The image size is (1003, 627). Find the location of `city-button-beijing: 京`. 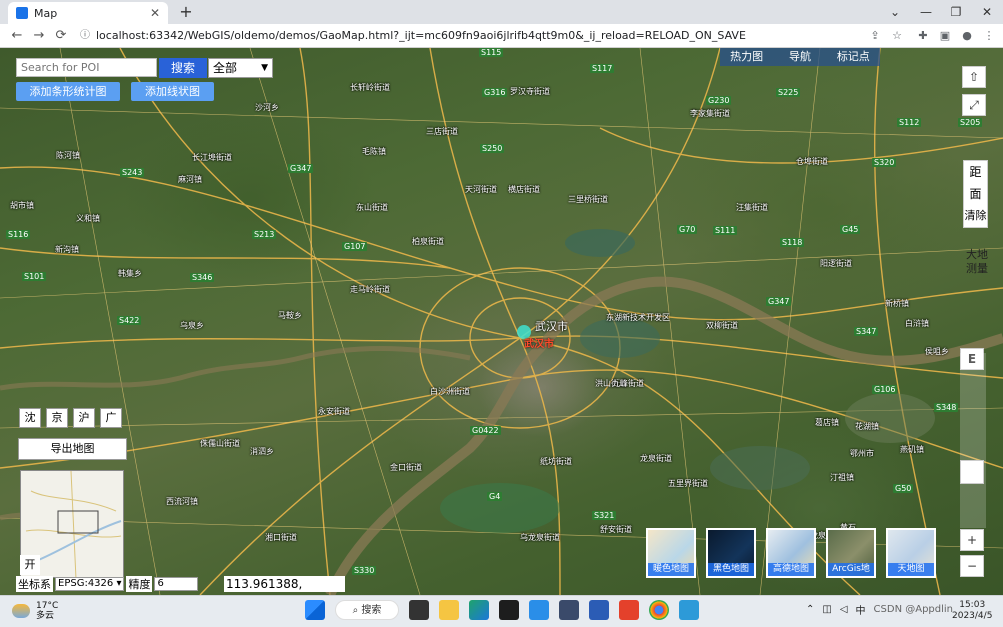

city-button-beijing: 京 is located at coordinates (57, 418).